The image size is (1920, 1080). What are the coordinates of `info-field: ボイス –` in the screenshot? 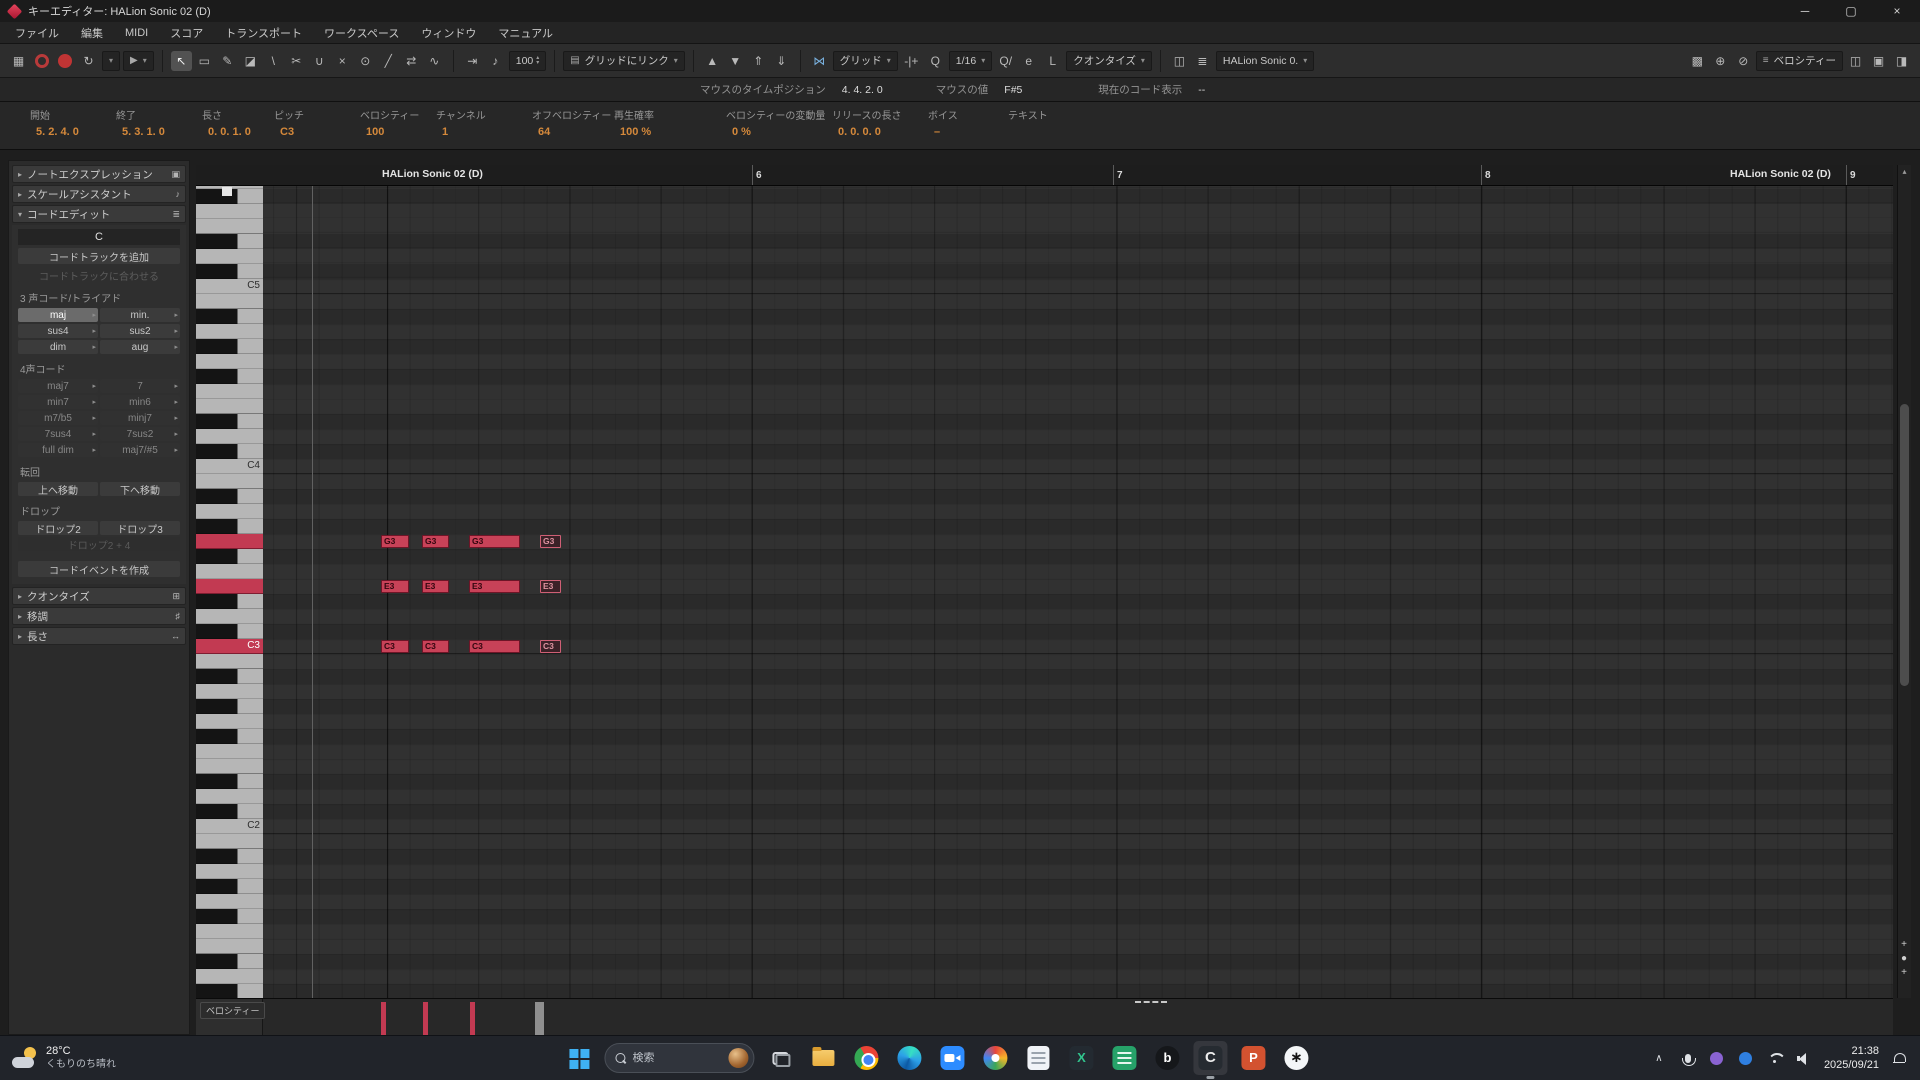 It's located at (968, 128).